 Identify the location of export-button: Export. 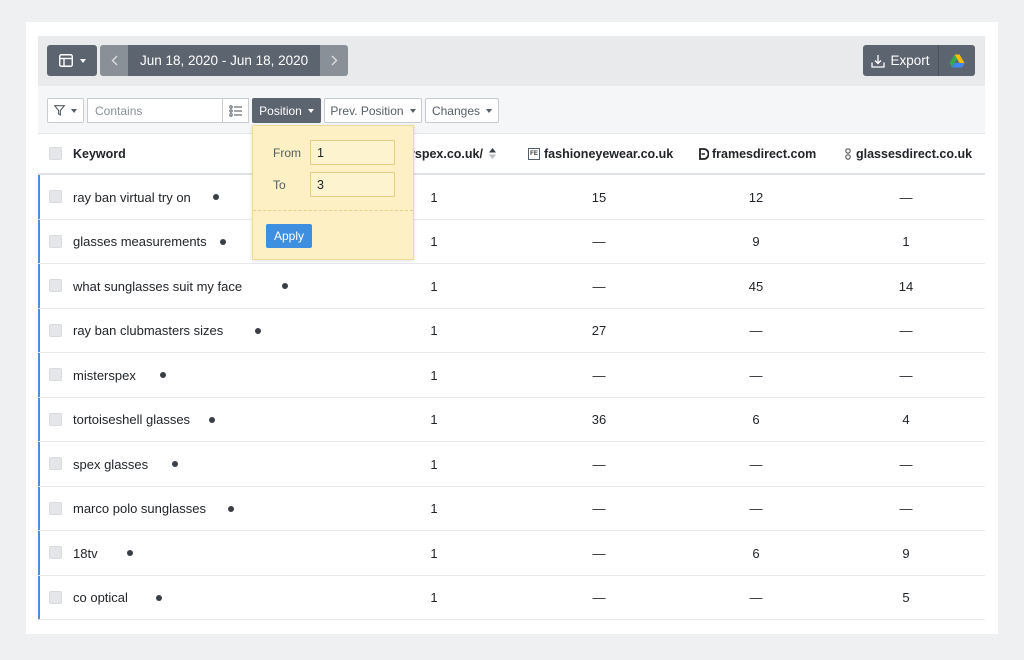
(901, 60).